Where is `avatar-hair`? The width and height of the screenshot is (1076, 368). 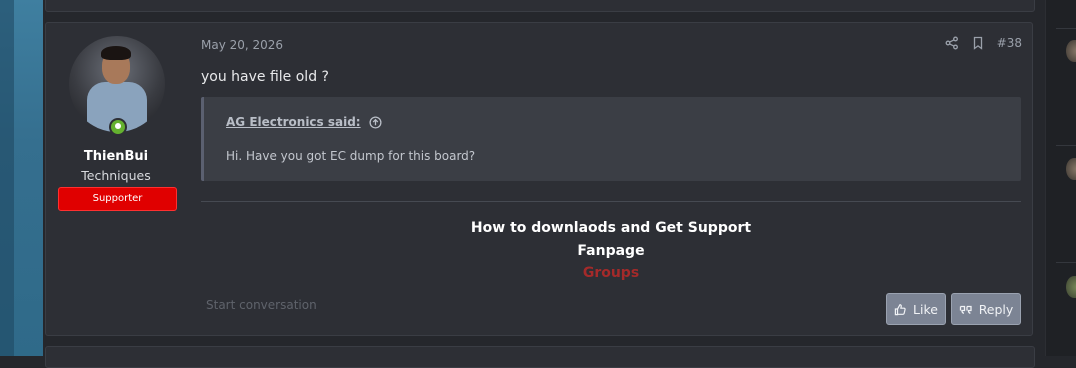 avatar-hair is located at coordinates (116, 53).